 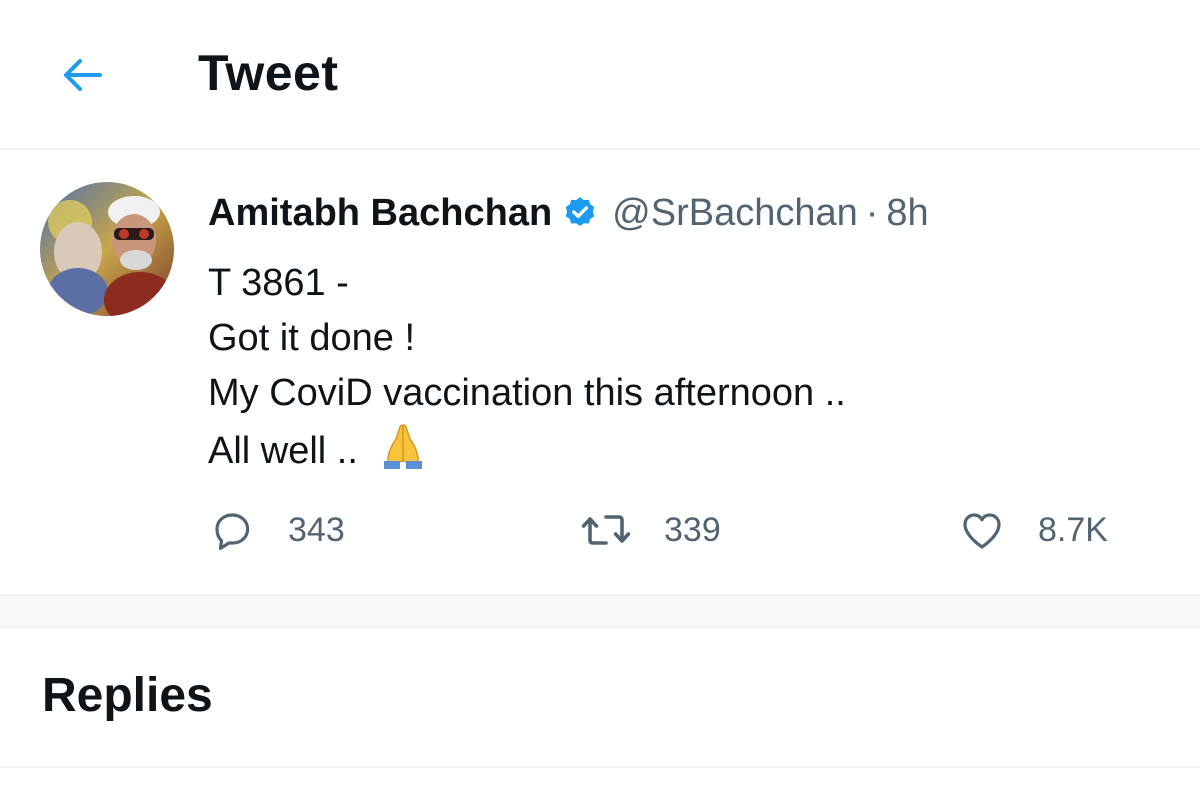 I want to click on tweet-actions: 343 339 8.7K, so click(x=668, y=530).